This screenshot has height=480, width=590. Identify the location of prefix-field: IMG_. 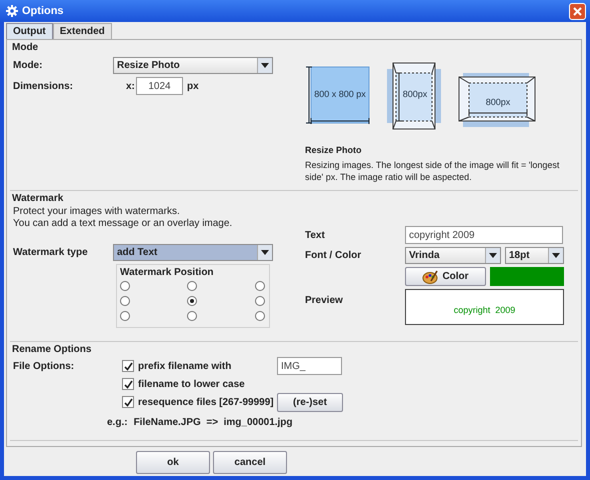
(309, 366).